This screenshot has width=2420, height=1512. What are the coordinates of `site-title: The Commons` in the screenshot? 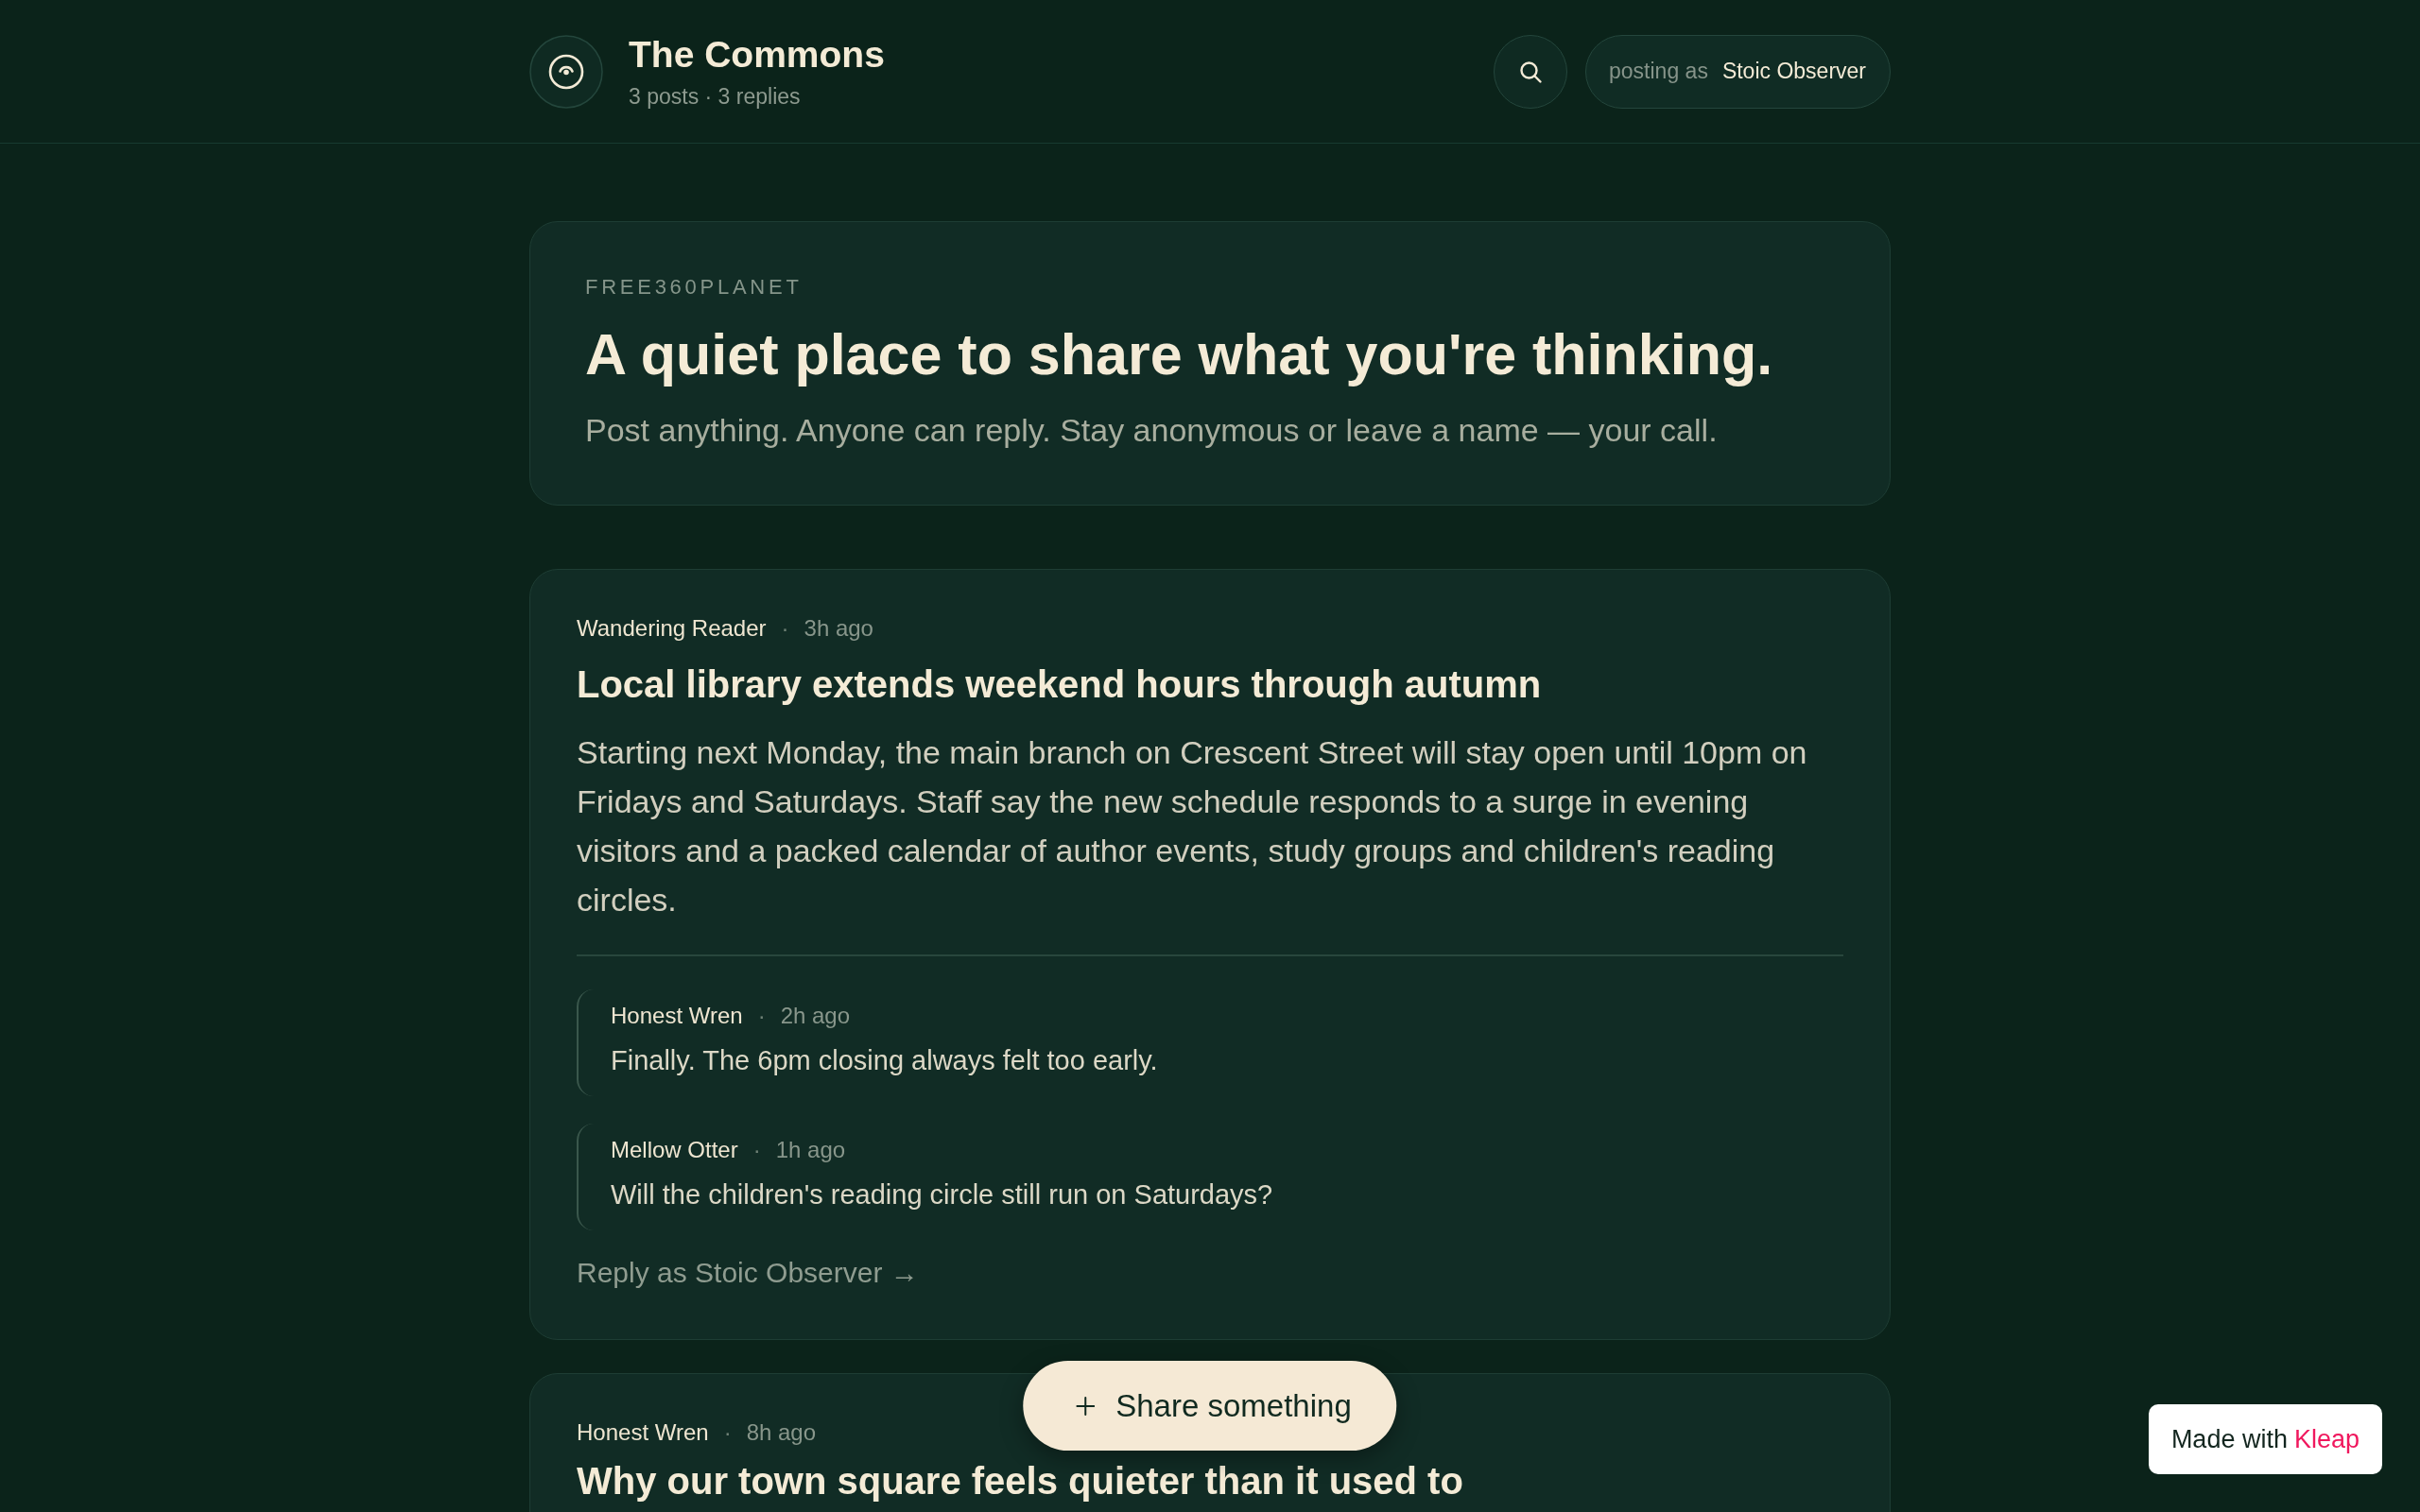 It's located at (757, 54).